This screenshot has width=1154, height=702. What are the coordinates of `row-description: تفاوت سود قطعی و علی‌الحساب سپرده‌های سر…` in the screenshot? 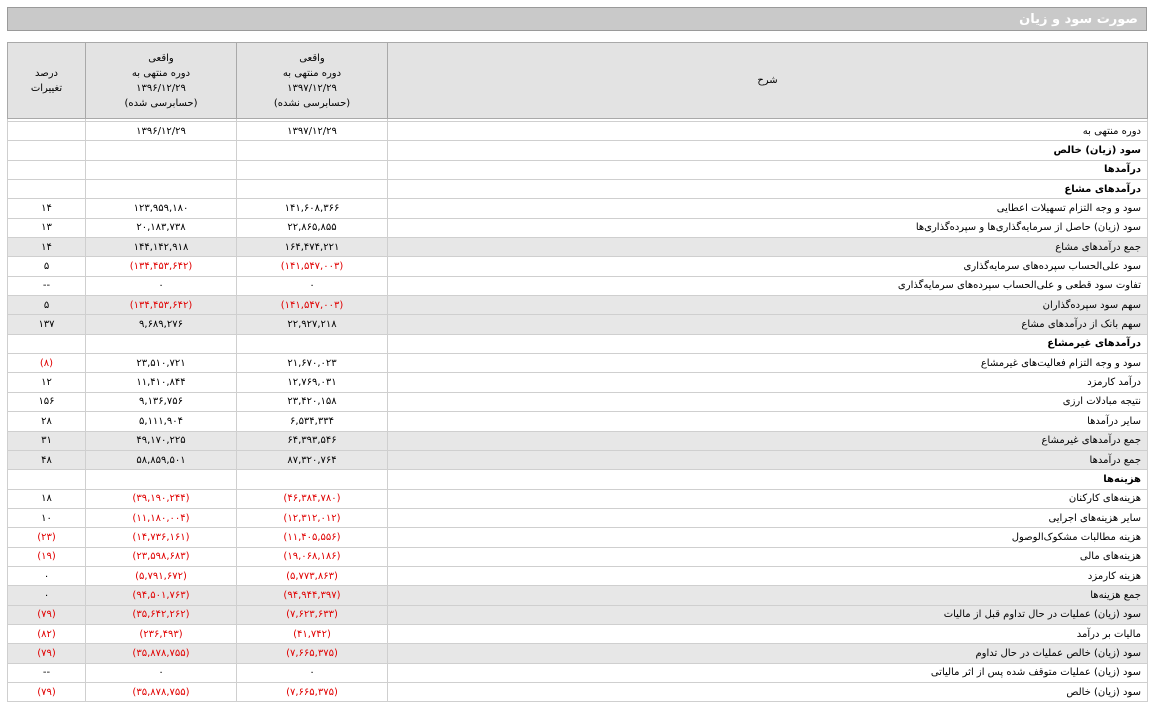 It's located at (767, 286).